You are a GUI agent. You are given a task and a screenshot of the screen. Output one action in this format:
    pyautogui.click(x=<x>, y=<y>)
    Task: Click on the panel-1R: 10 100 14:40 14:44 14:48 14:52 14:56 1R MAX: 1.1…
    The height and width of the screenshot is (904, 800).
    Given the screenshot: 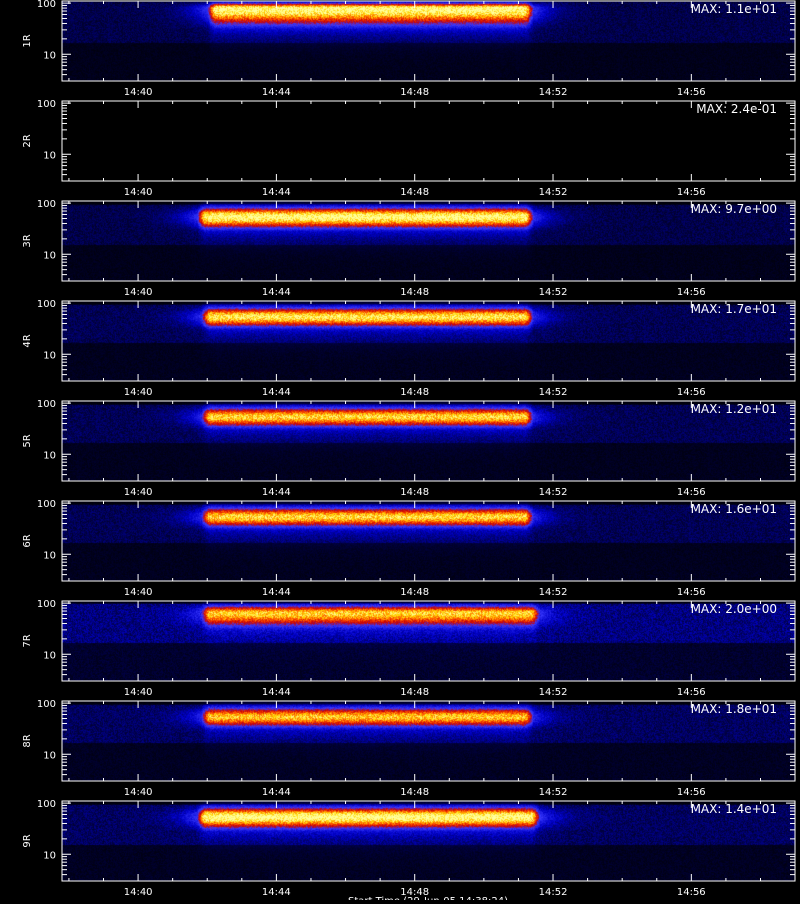 What is the action you would take?
    pyautogui.click(x=409, y=49)
    